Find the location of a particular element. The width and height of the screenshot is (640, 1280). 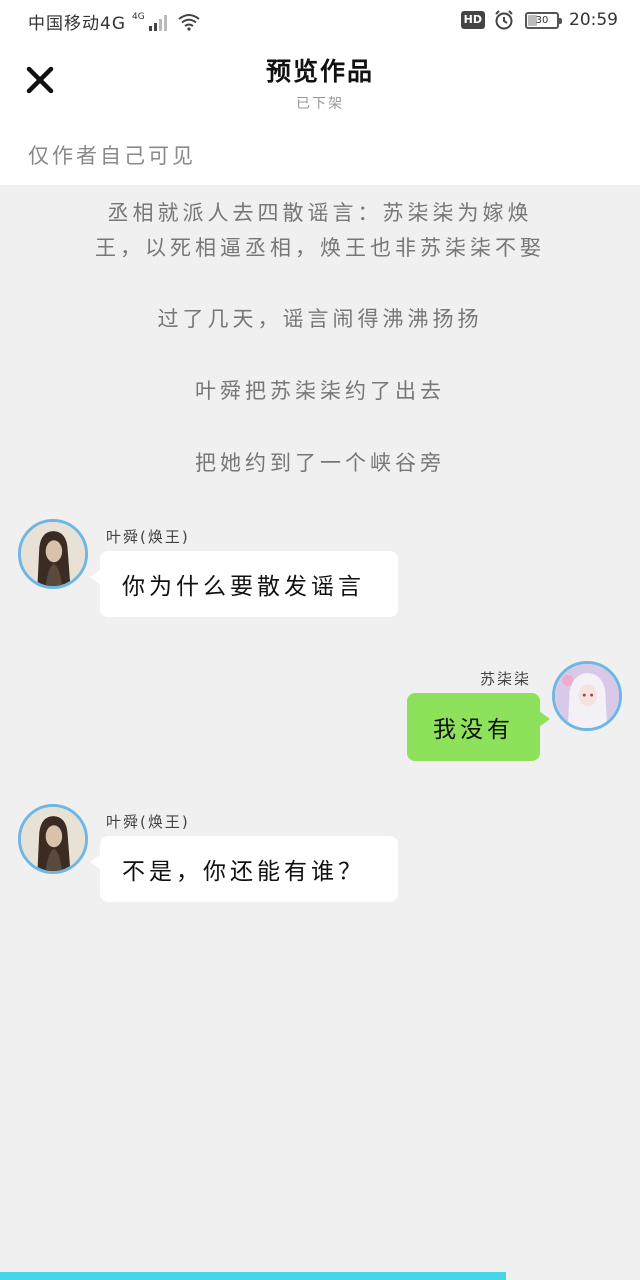

battery-level: 30 is located at coordinates (542, 20).